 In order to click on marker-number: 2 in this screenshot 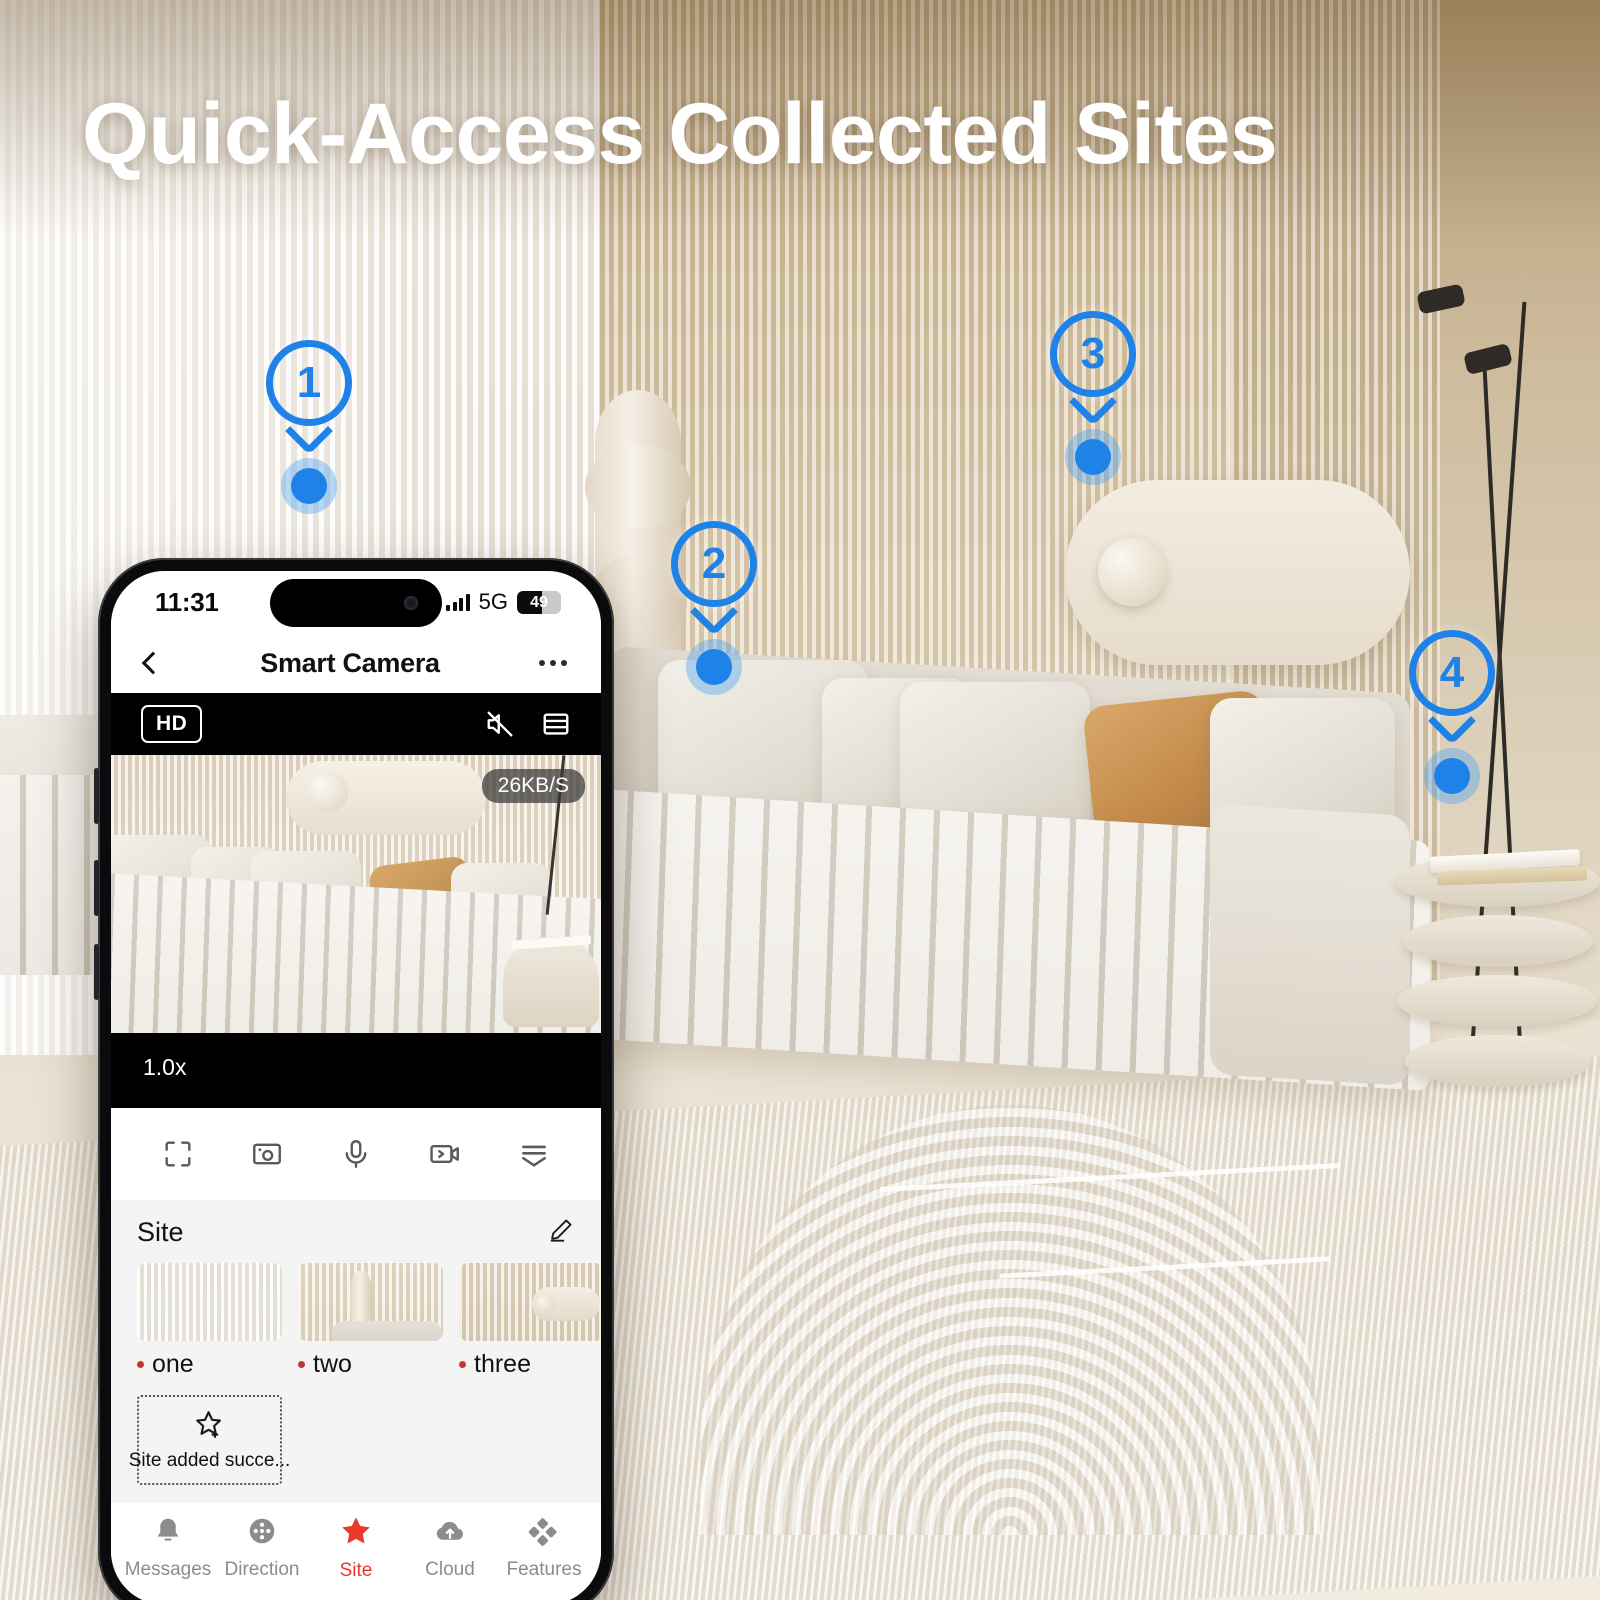, I will do `click(714, 563)`.